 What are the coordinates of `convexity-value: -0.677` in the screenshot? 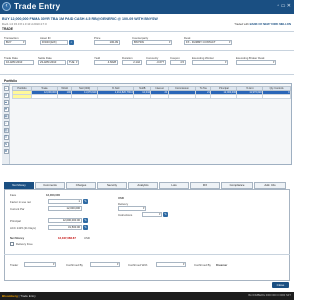 It's located at (156, 62).